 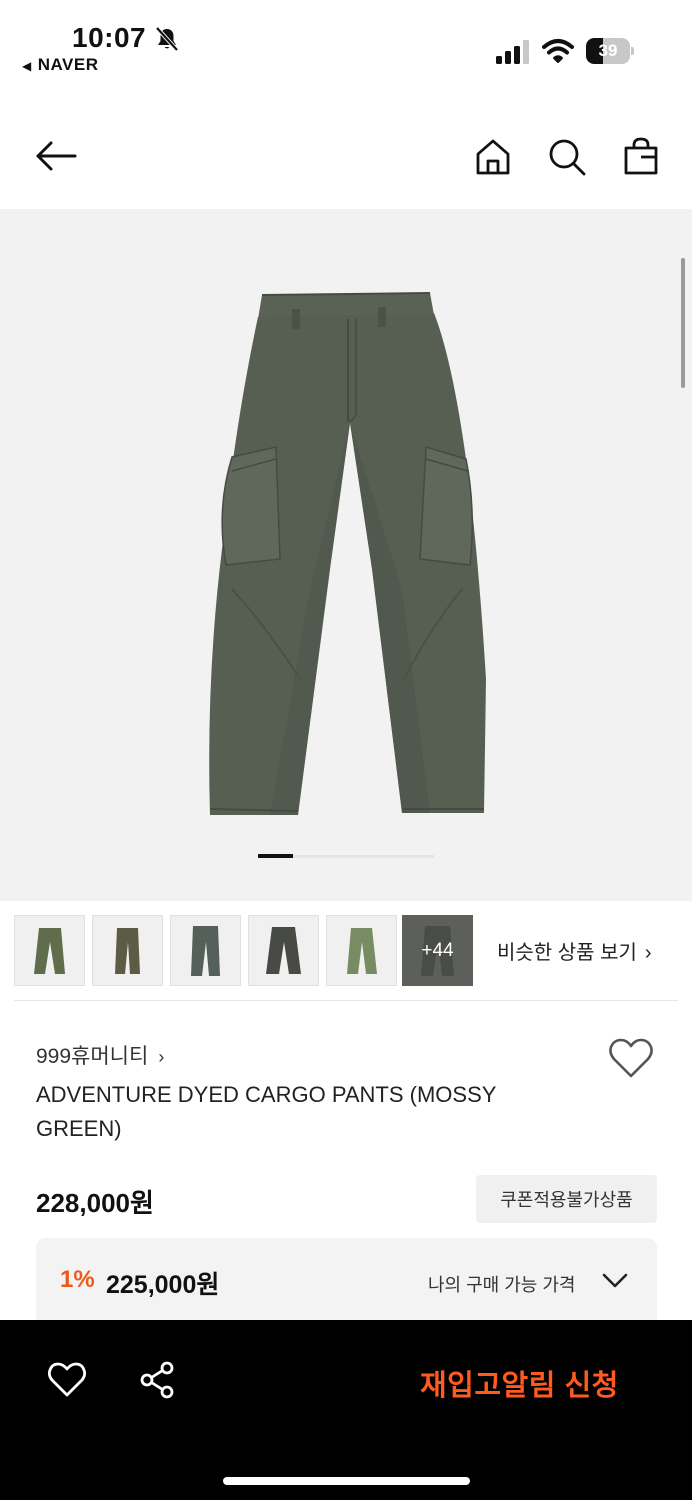 I want to click on image-pager, so click(x=346, y=856).